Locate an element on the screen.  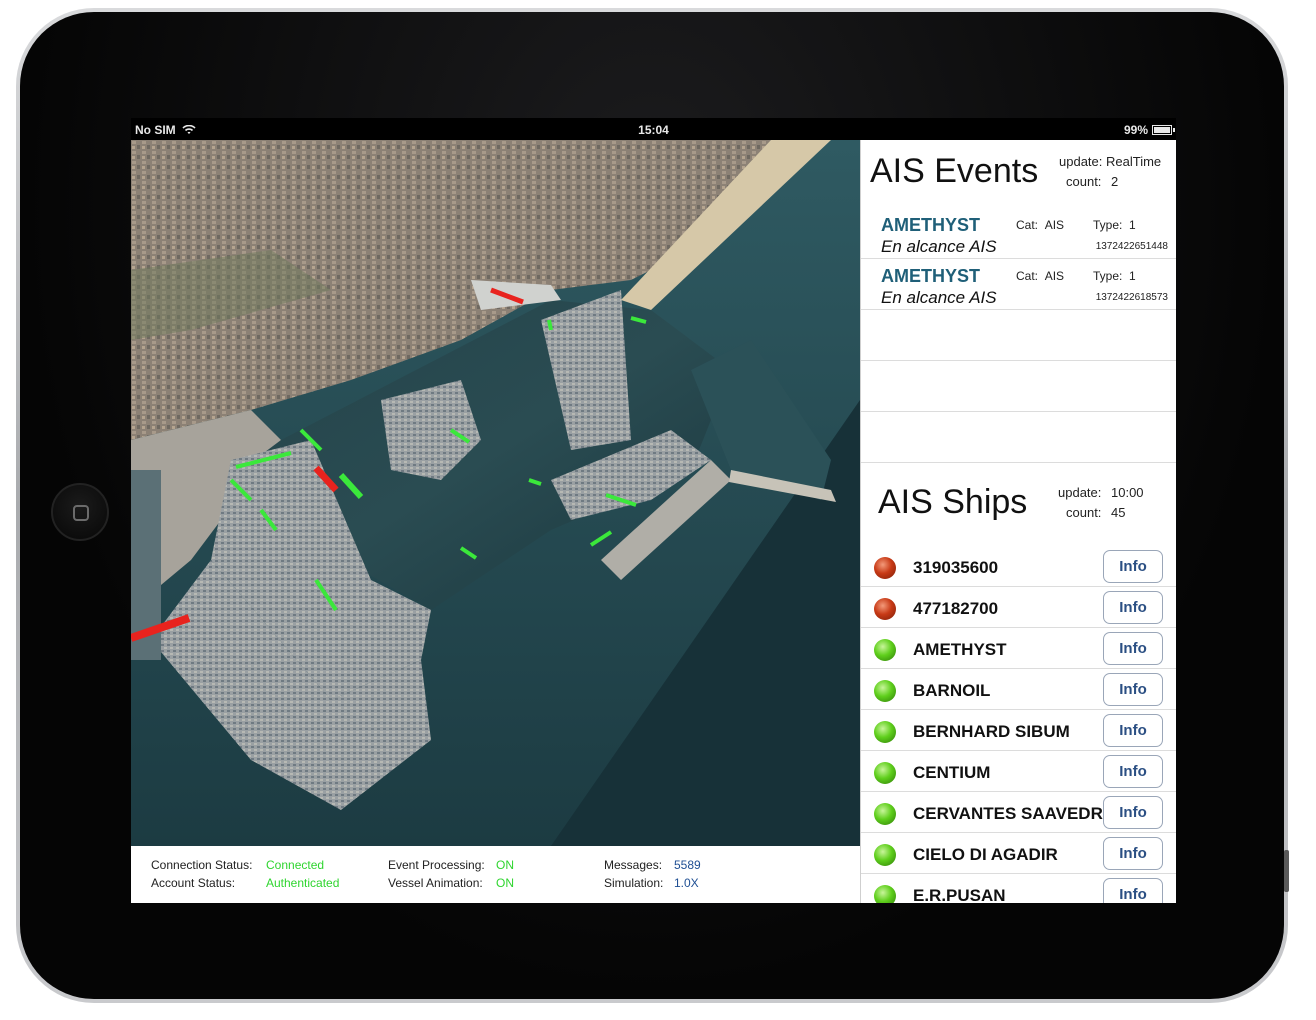
clock: 15:04 is located at coordinates (653, 130).